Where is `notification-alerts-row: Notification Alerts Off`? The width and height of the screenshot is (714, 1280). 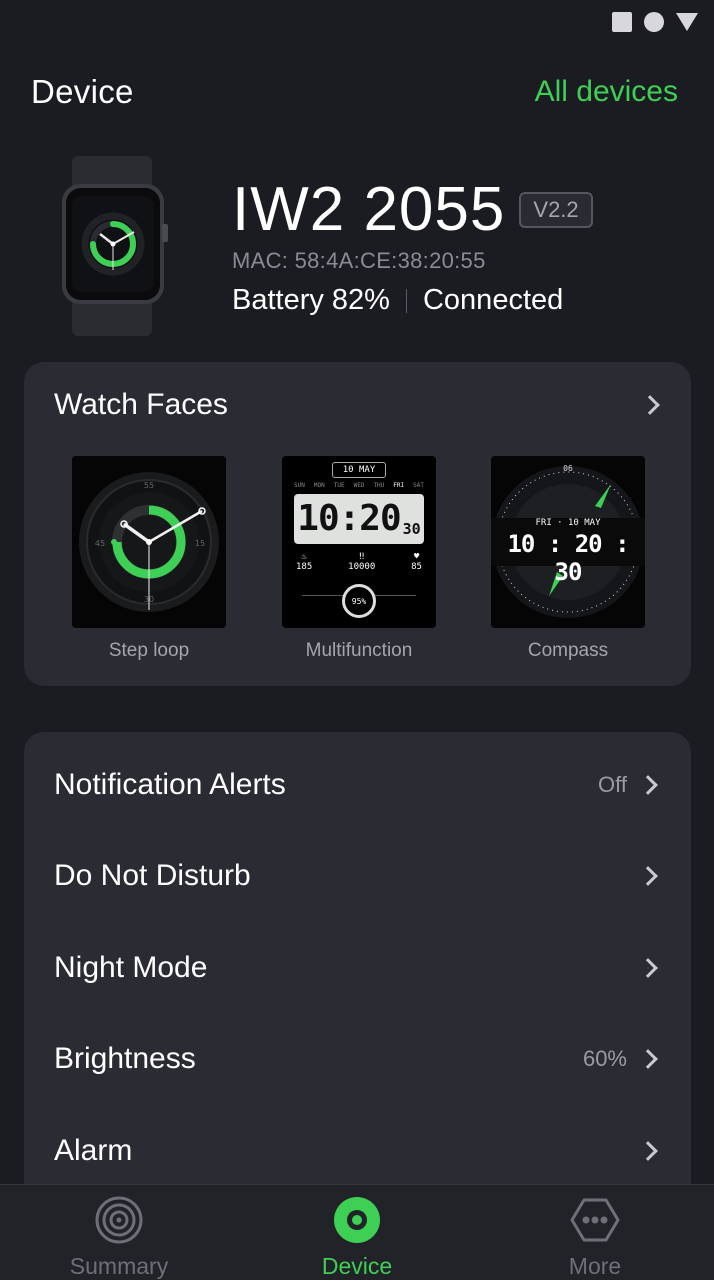
notification-alerts-row: Notification Alerts Off is located at coordinates (357, 785).